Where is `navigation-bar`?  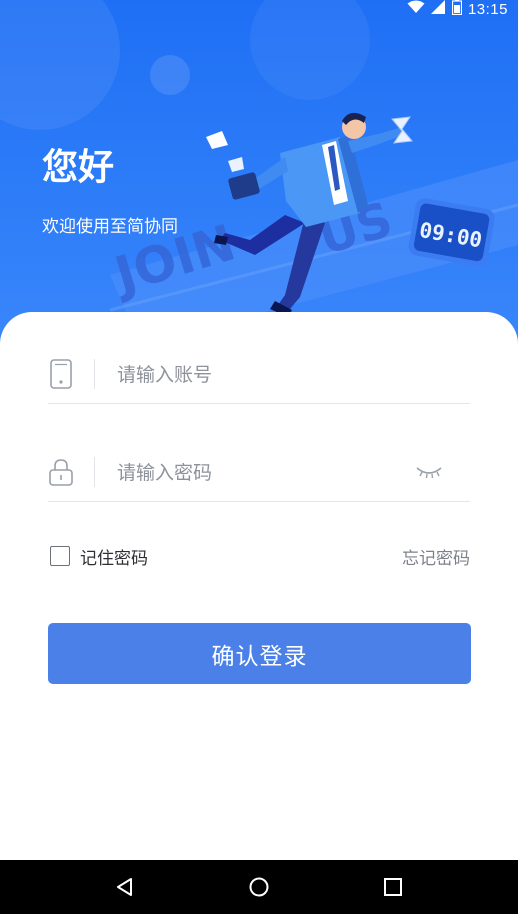 navigation-bar is located at coordinates (259, 887).